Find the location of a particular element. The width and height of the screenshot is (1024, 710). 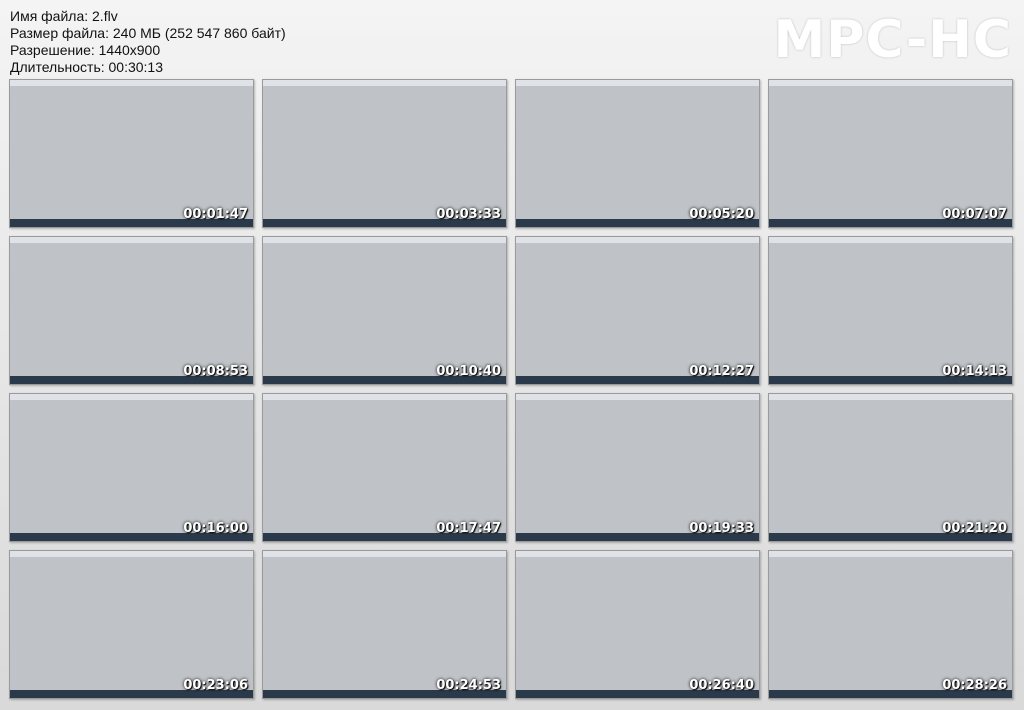

thumbnail-placeholder: 00:21:20 is located at coordinates (890, 467).